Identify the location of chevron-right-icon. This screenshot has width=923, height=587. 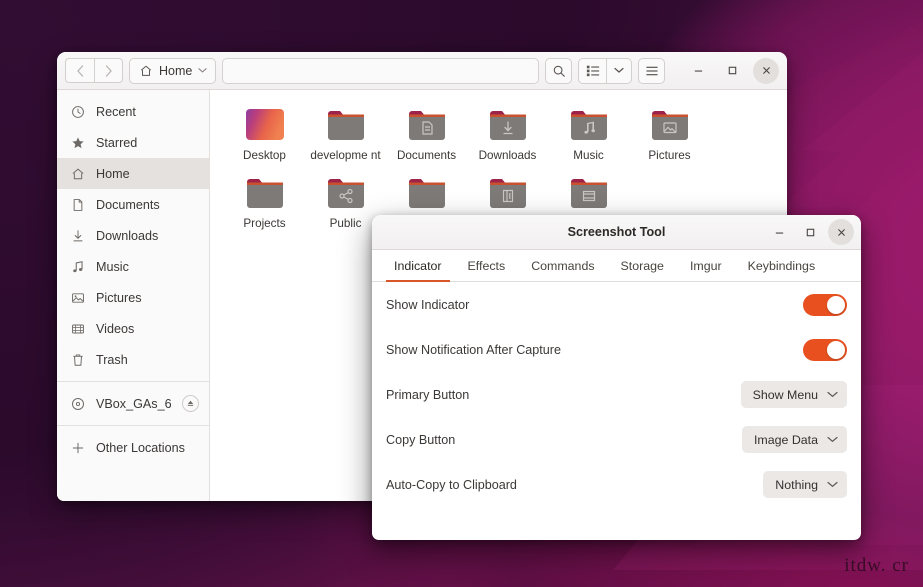
(108, 70).